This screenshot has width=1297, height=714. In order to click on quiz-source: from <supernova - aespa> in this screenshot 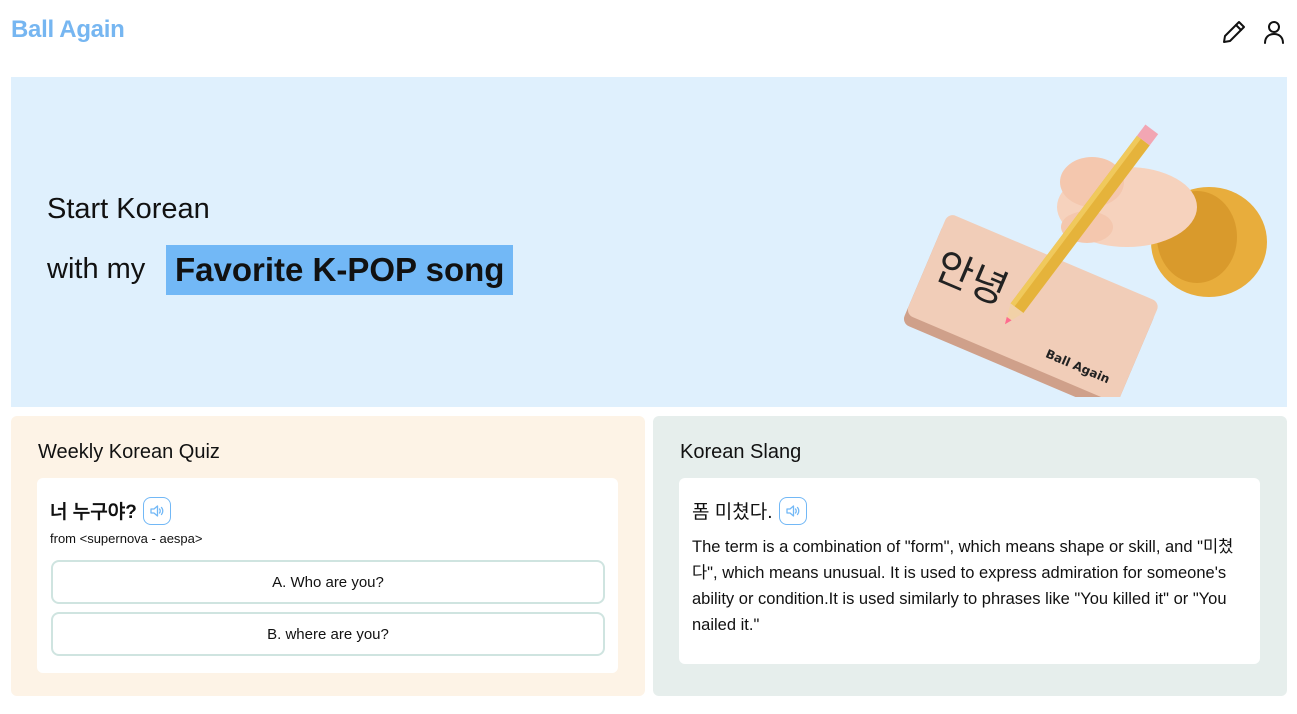, I will do `click(126, 538)`.